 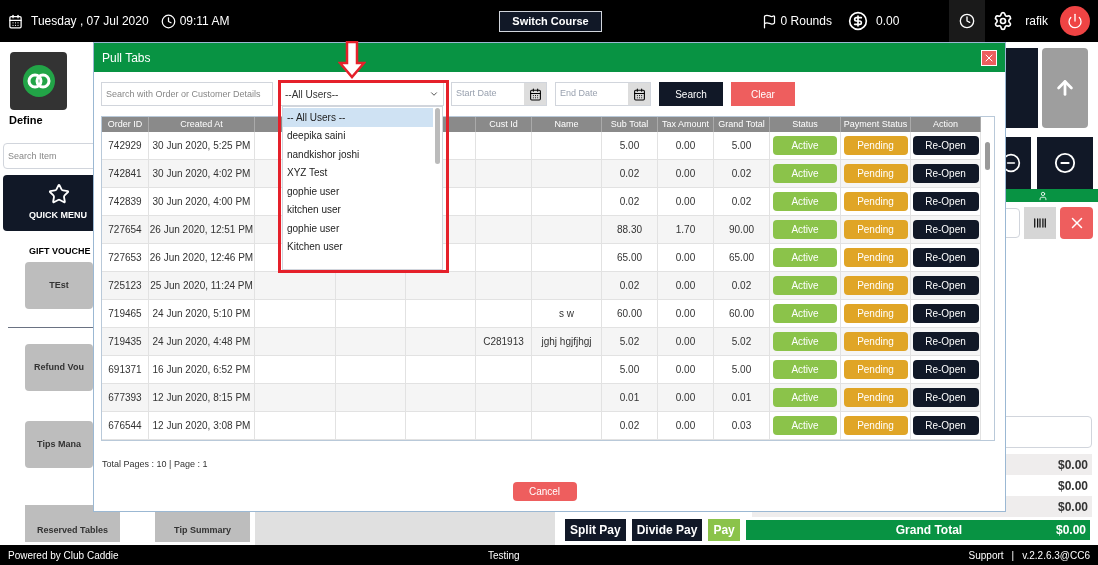 What do you see at coordinates (630, 426) in the screenshot?
I see `table-cell: 0.02` at bounding box center [630, 426].